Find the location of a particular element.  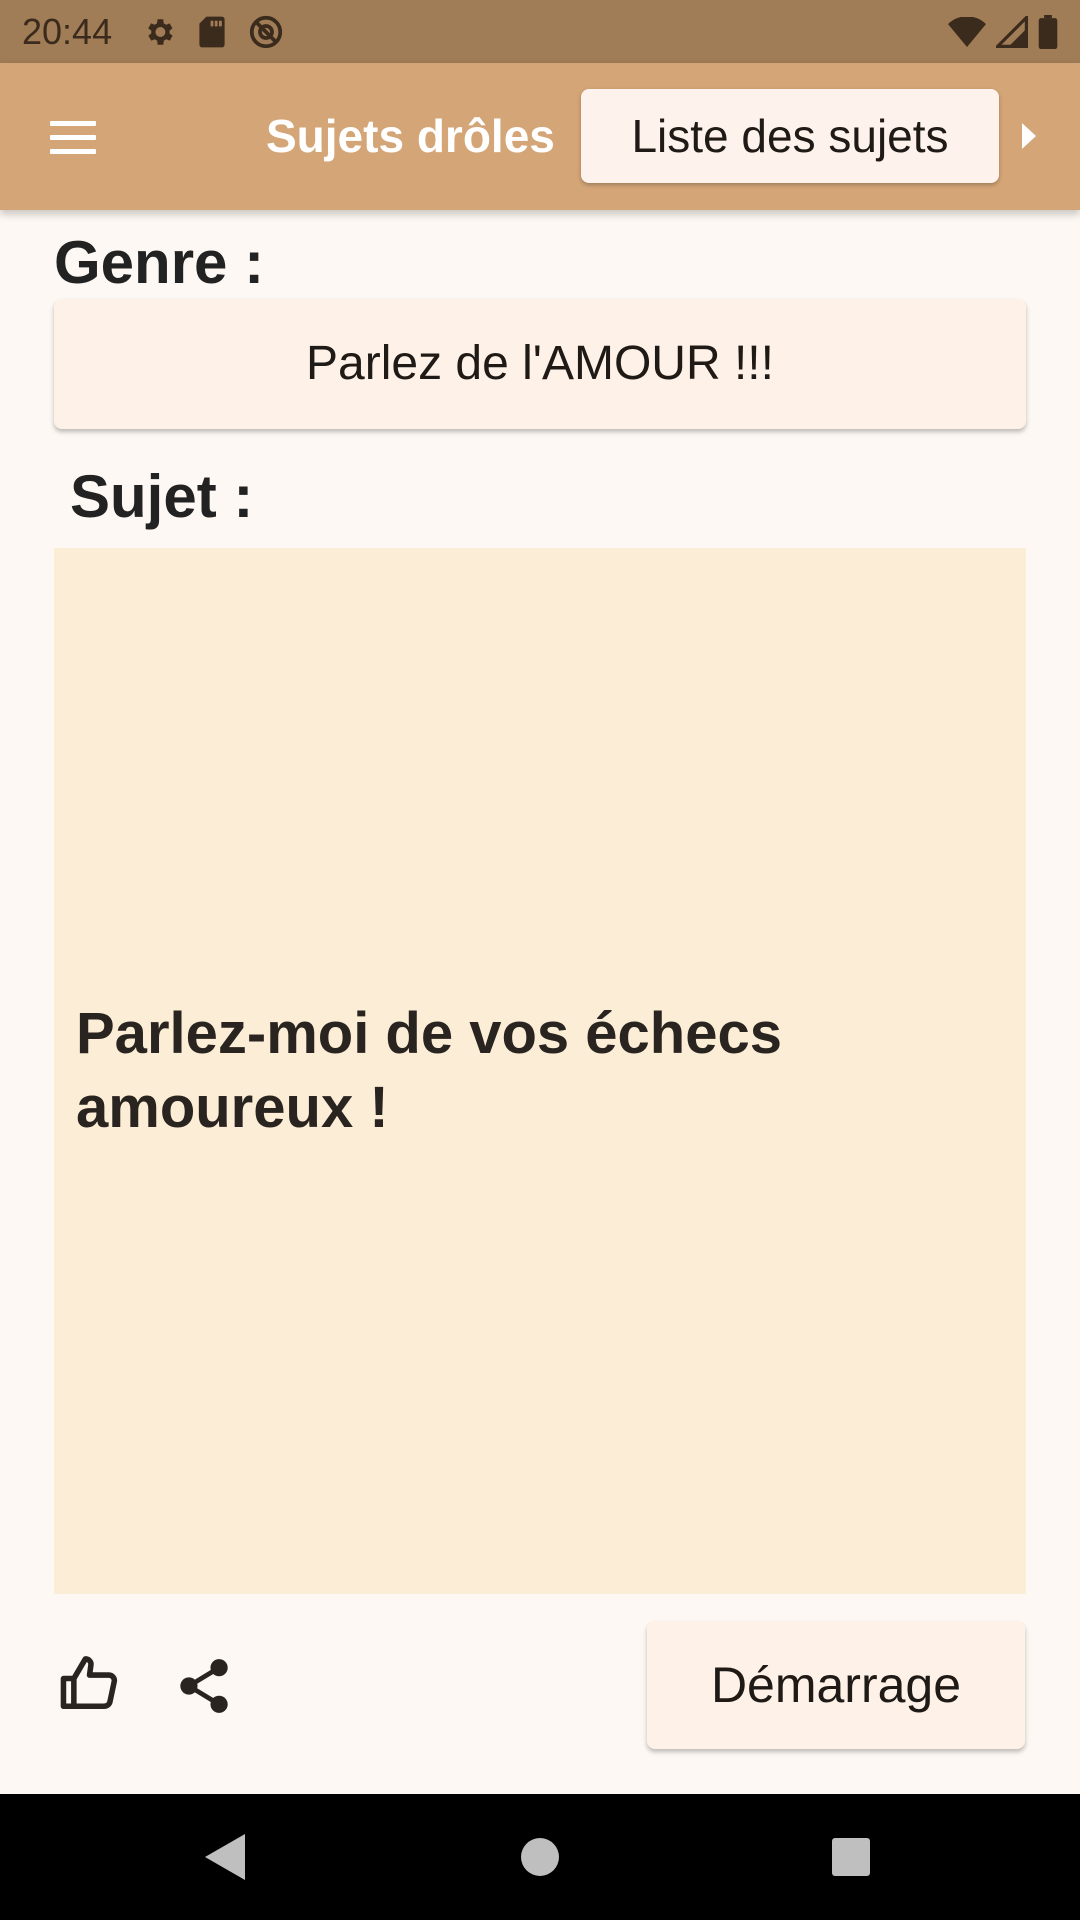

share-icon is located at coordinates (204, 1686).